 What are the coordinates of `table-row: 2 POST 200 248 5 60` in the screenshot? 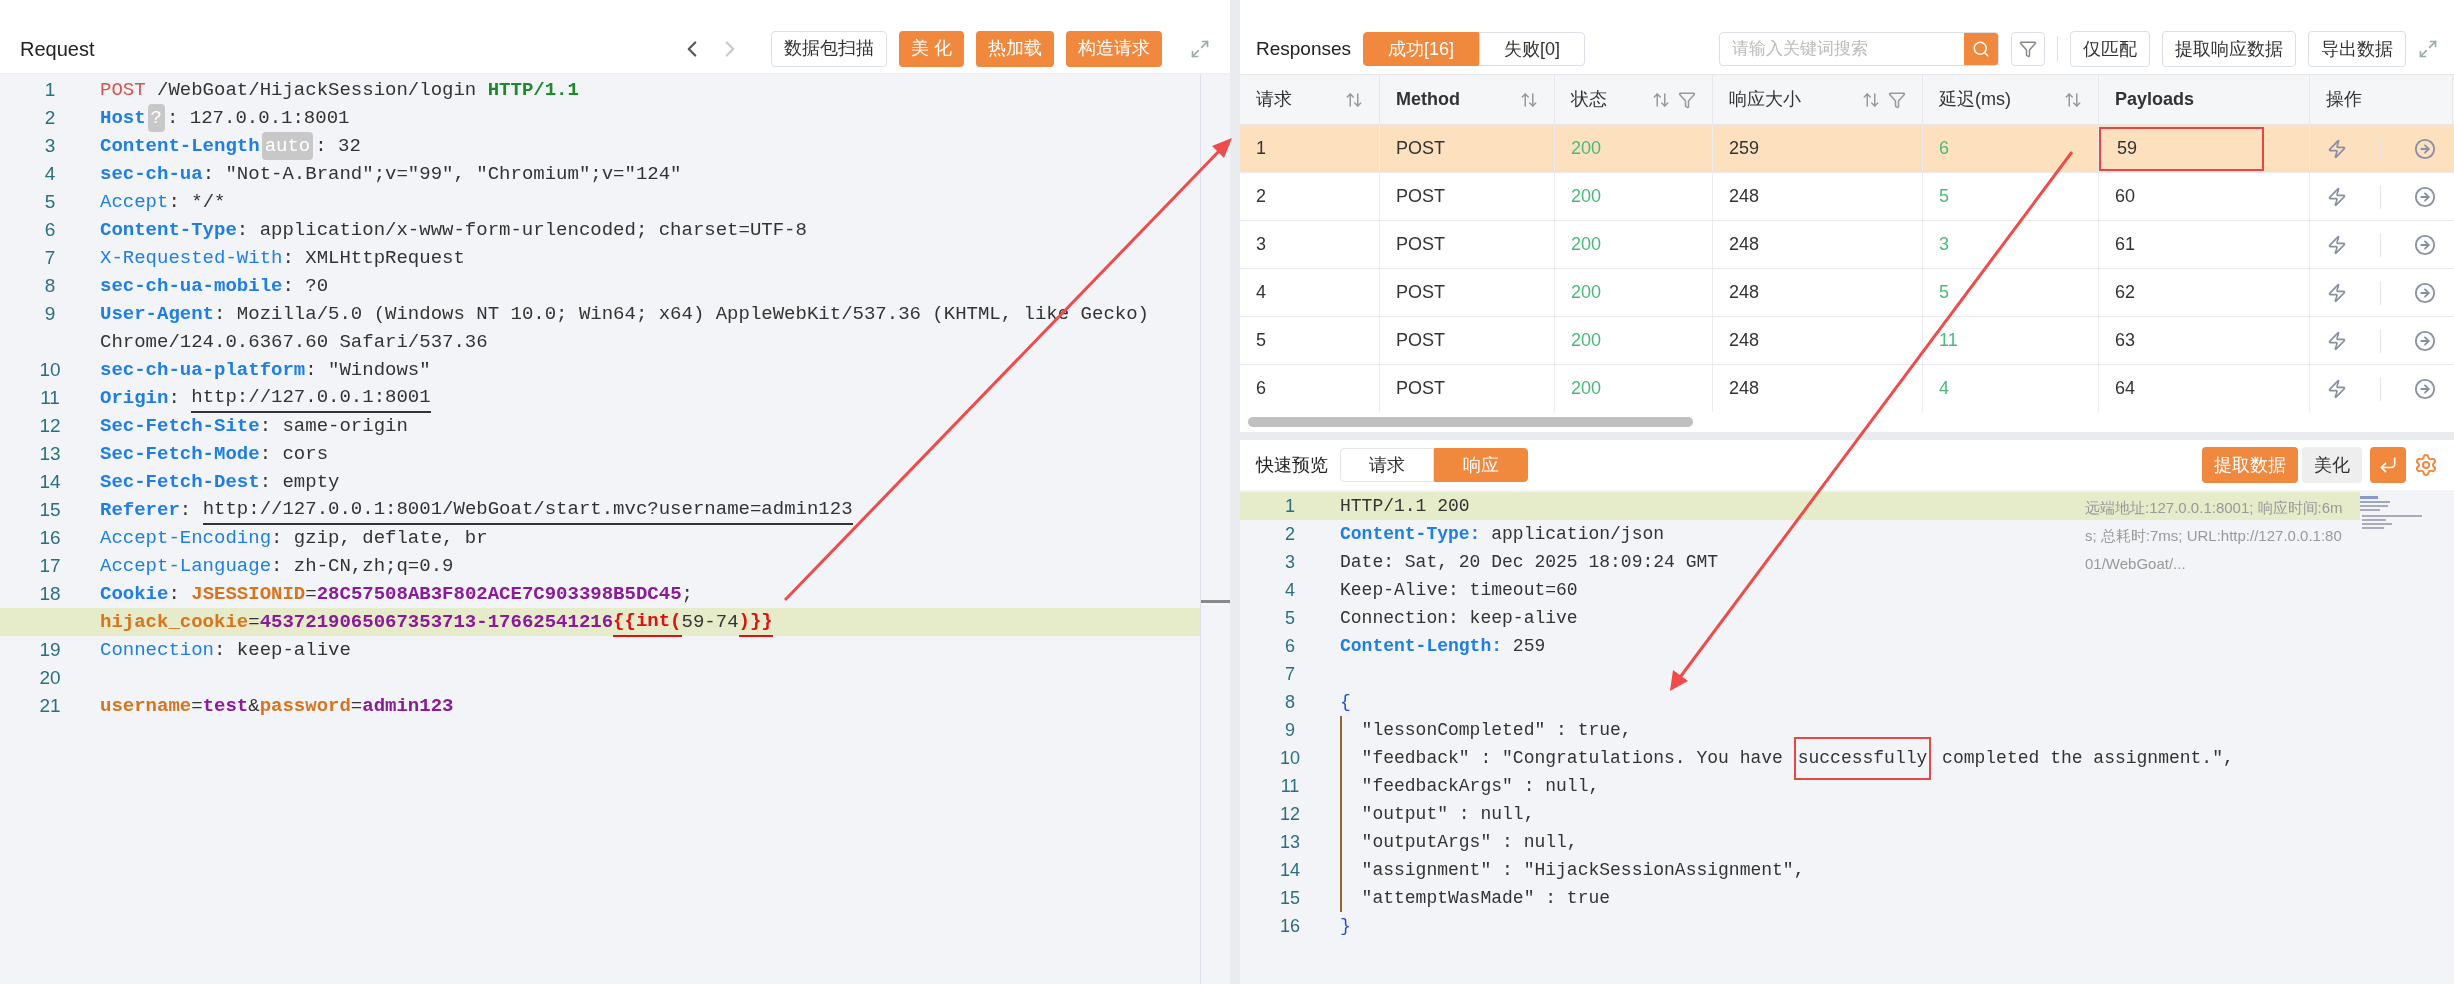 It's located at (1847, 197).